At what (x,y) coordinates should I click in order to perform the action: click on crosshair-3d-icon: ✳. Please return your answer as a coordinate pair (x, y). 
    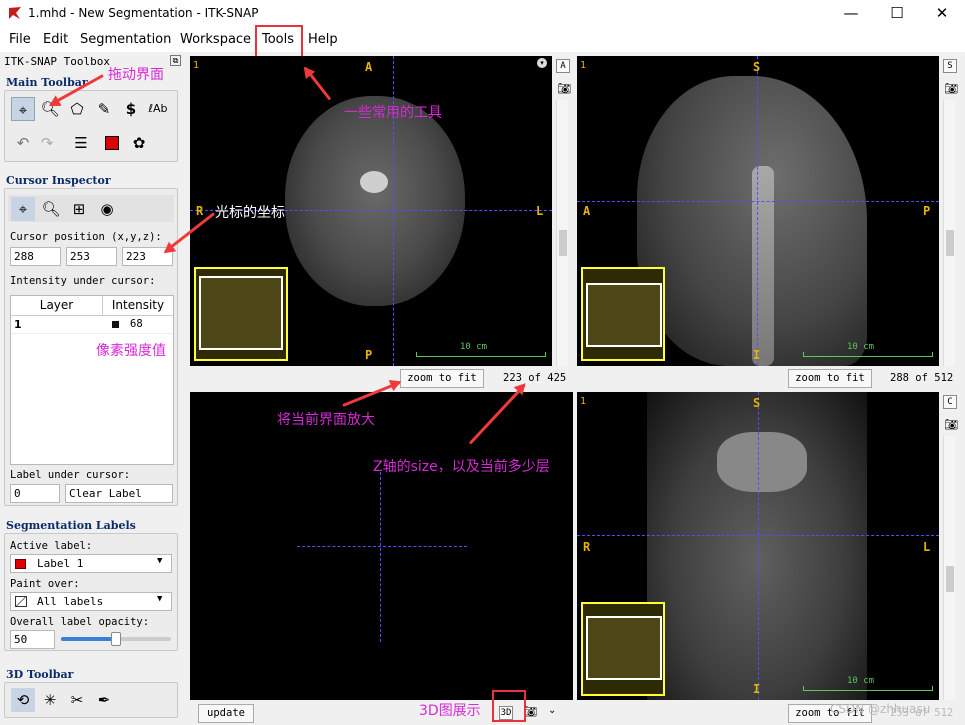
    Looking at the image, I should click on (50, 700).